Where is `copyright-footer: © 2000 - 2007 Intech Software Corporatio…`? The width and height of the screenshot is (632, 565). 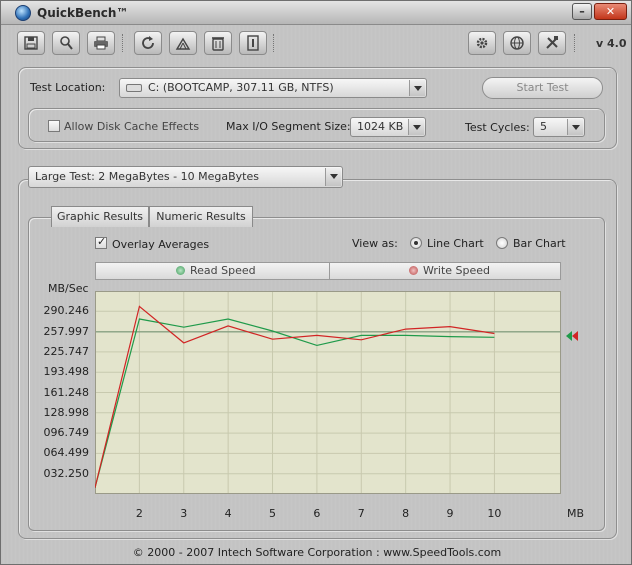
copyright-footer: © 2000 - 2007 Intech Software Corporatio… is located at coordinates (317, 552).